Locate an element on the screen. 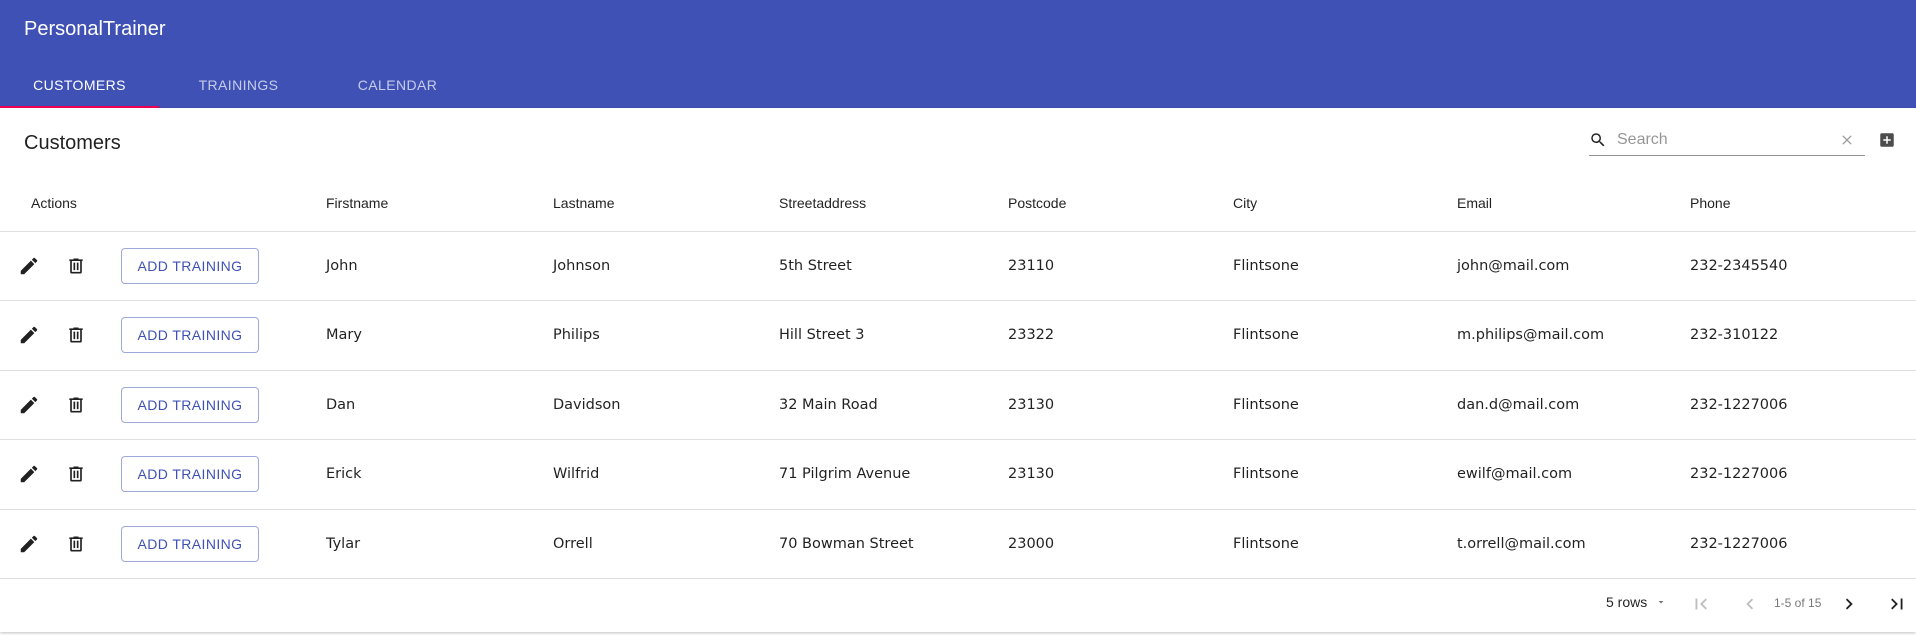 The width and height of the screenshot is (1916, 635). cell-firstname: Dan is located at coordinates (439, 405).